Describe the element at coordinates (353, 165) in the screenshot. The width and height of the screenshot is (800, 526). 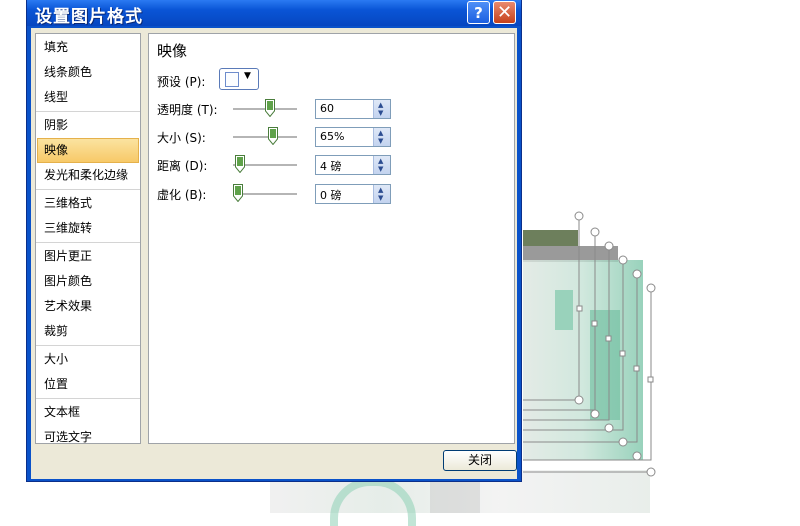
I see `distance-input: 4 磅 ▲ ▼` at that location.